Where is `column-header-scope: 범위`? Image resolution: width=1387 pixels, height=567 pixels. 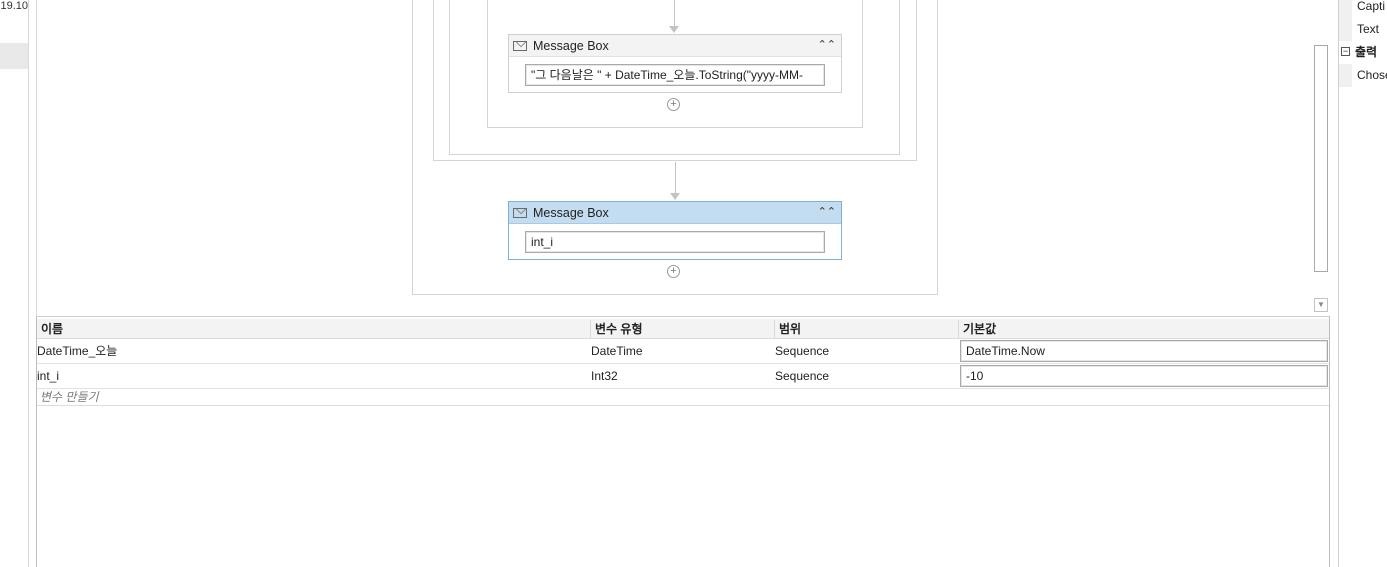
column-header-scope: 범위 is located at coordinates (866, 329).